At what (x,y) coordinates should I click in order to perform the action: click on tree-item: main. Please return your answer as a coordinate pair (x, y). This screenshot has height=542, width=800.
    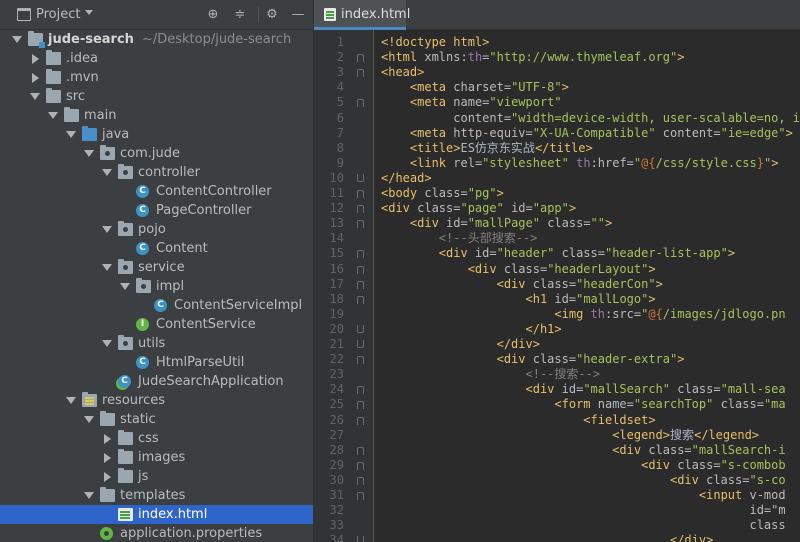
    Looking at the image, I should click on (156, 115).